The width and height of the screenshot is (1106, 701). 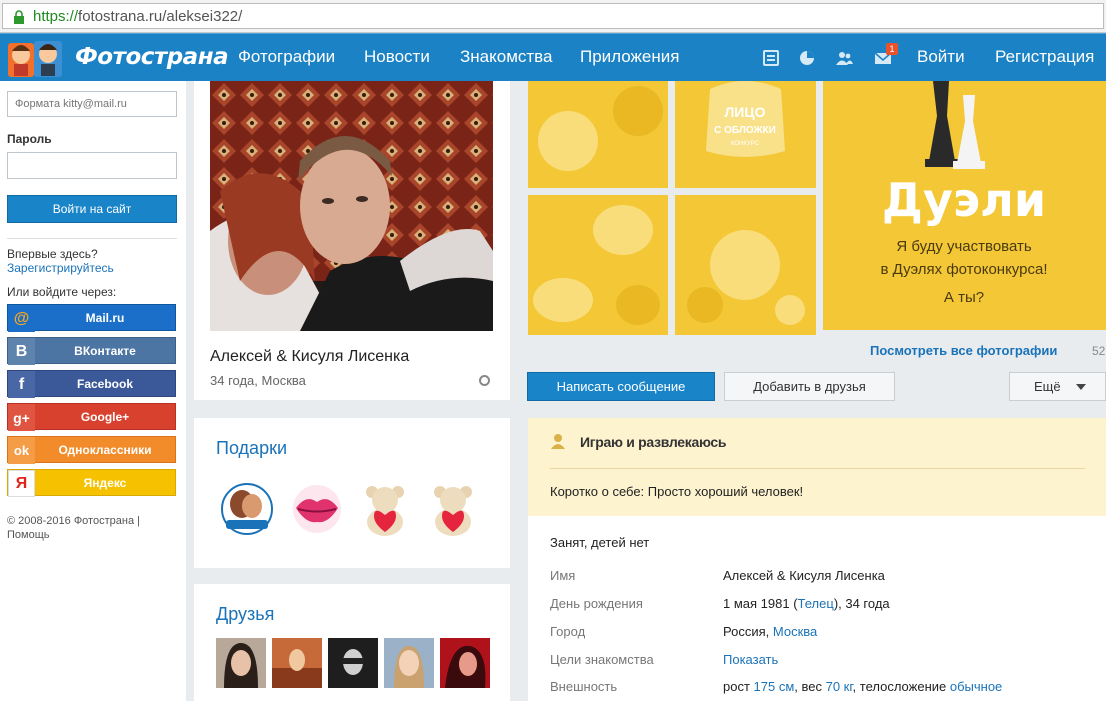 What do you see at coordinates (506, 57) in the screenshot?
I see `nav-dating: Знакомства` at bounding box center [506, 57].